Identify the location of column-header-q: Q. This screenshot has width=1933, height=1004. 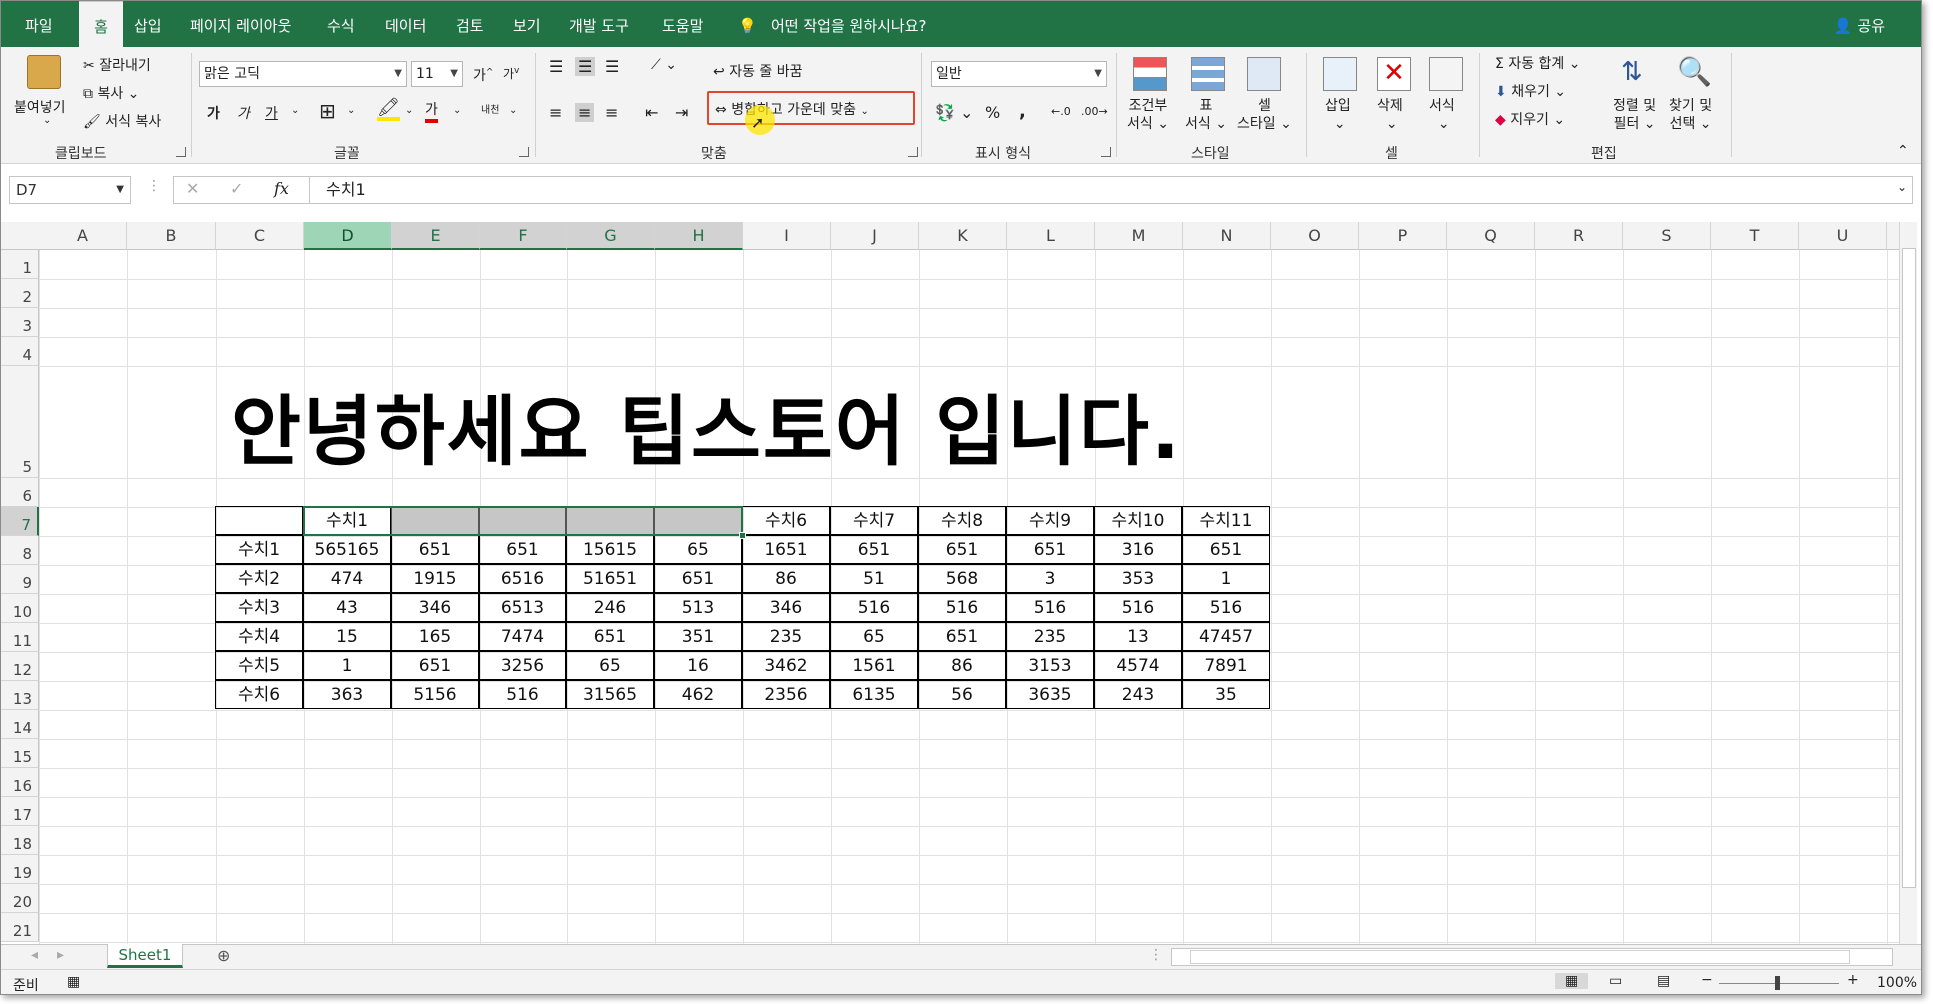
(1491, 236).